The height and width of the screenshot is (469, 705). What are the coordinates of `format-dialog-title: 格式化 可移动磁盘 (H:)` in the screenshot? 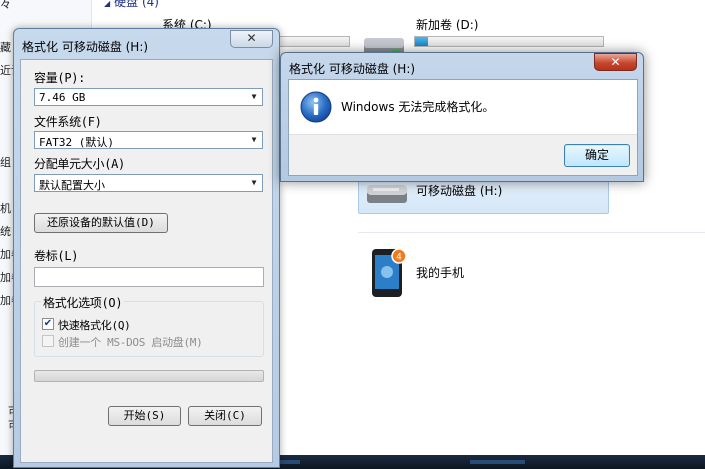 It's located at (85, 47).